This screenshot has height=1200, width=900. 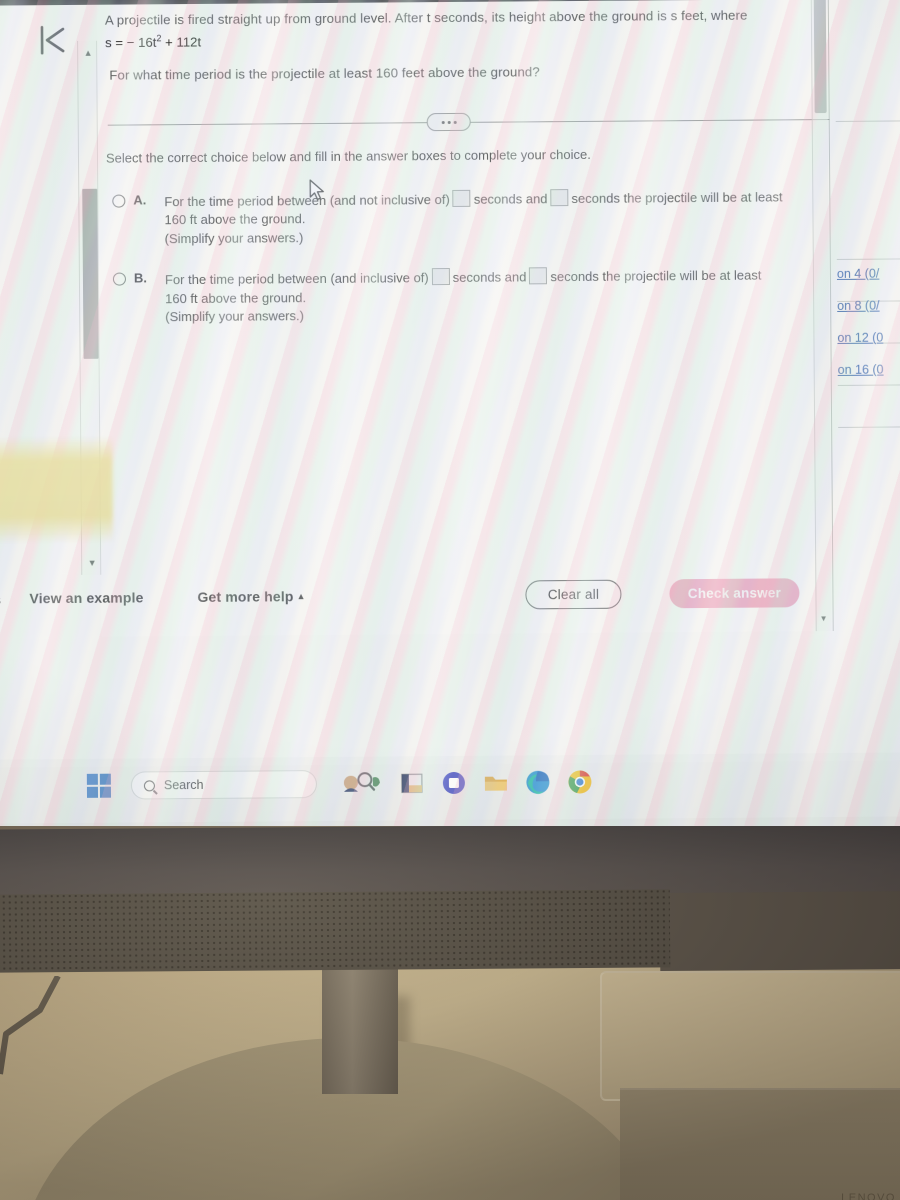 What do you see at coordinates (677, 198) in the screenshot?
I see `choice-a-text-part3: seconds the projectile will be at least` at bounding box center [677, 198].